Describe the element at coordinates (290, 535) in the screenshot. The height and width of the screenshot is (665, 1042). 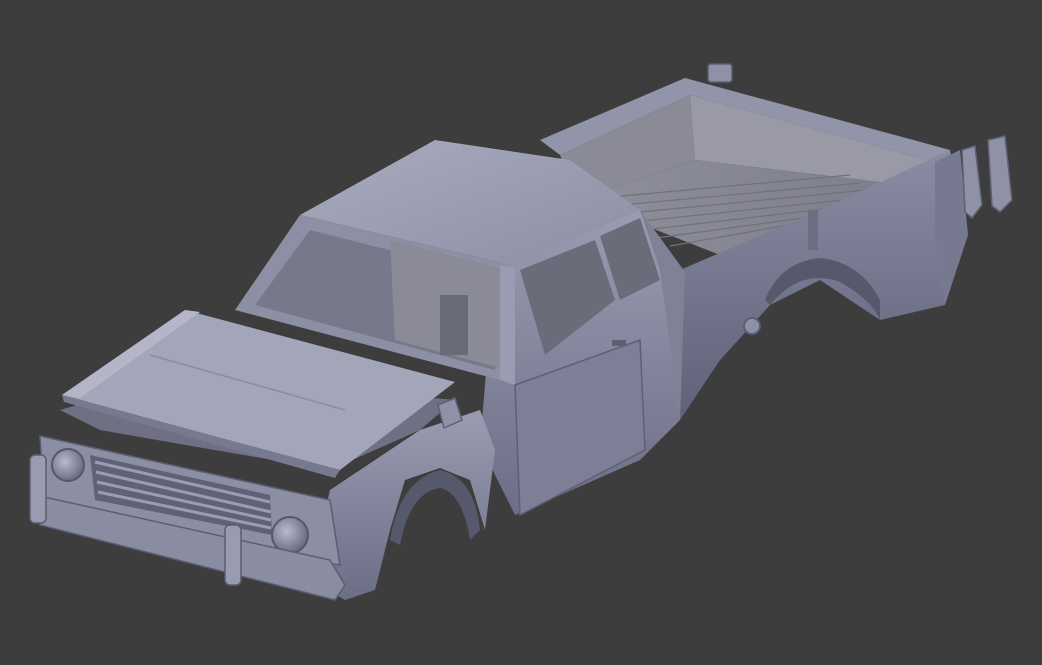
I see `headlight-right` at that location.